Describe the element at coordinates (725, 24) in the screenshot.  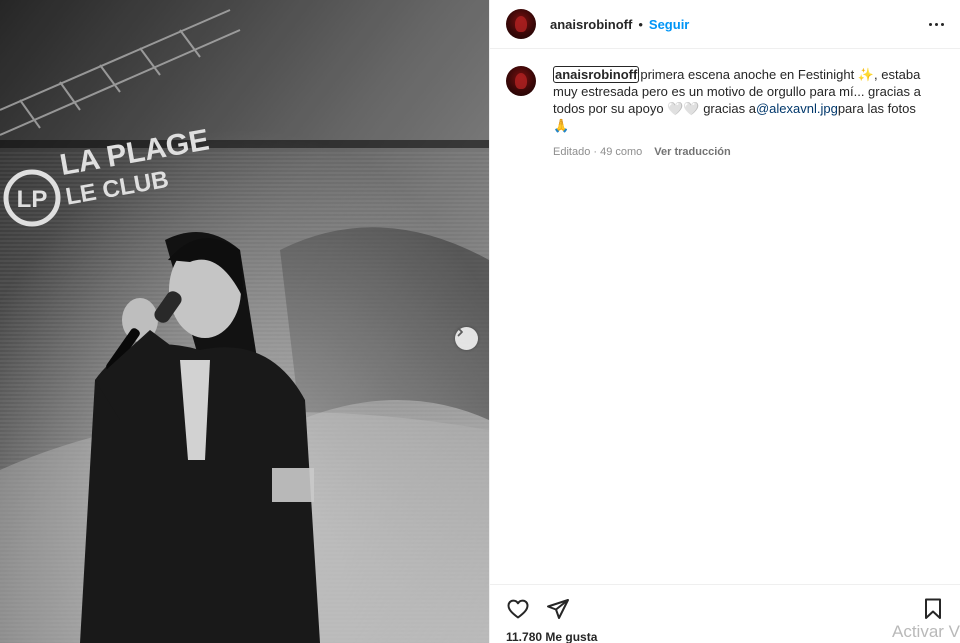
I see `post-header: anaisrobinoff • Seguir` at that location.